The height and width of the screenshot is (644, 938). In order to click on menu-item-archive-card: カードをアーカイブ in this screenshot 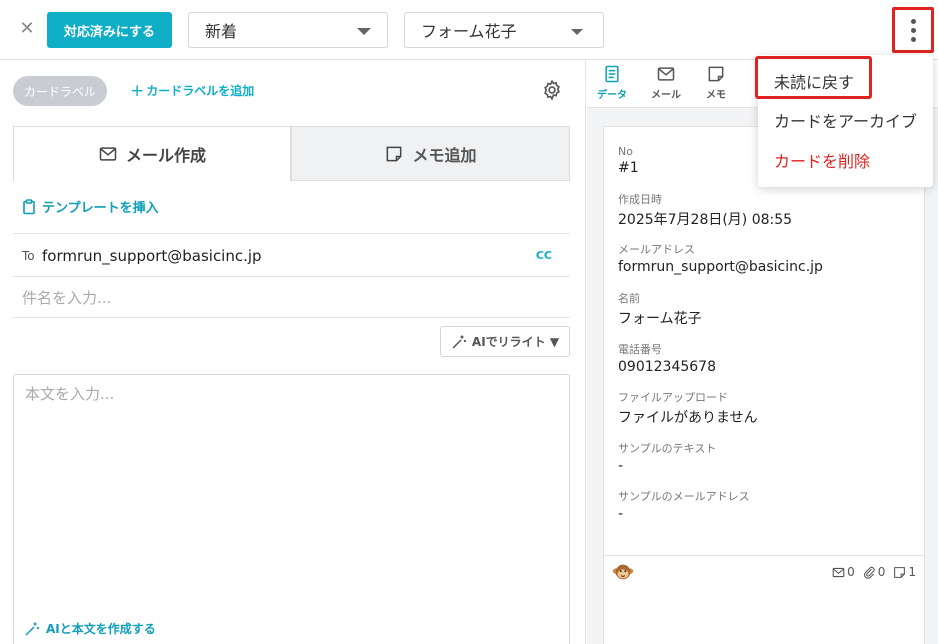, I will do `click(845, 120)`.